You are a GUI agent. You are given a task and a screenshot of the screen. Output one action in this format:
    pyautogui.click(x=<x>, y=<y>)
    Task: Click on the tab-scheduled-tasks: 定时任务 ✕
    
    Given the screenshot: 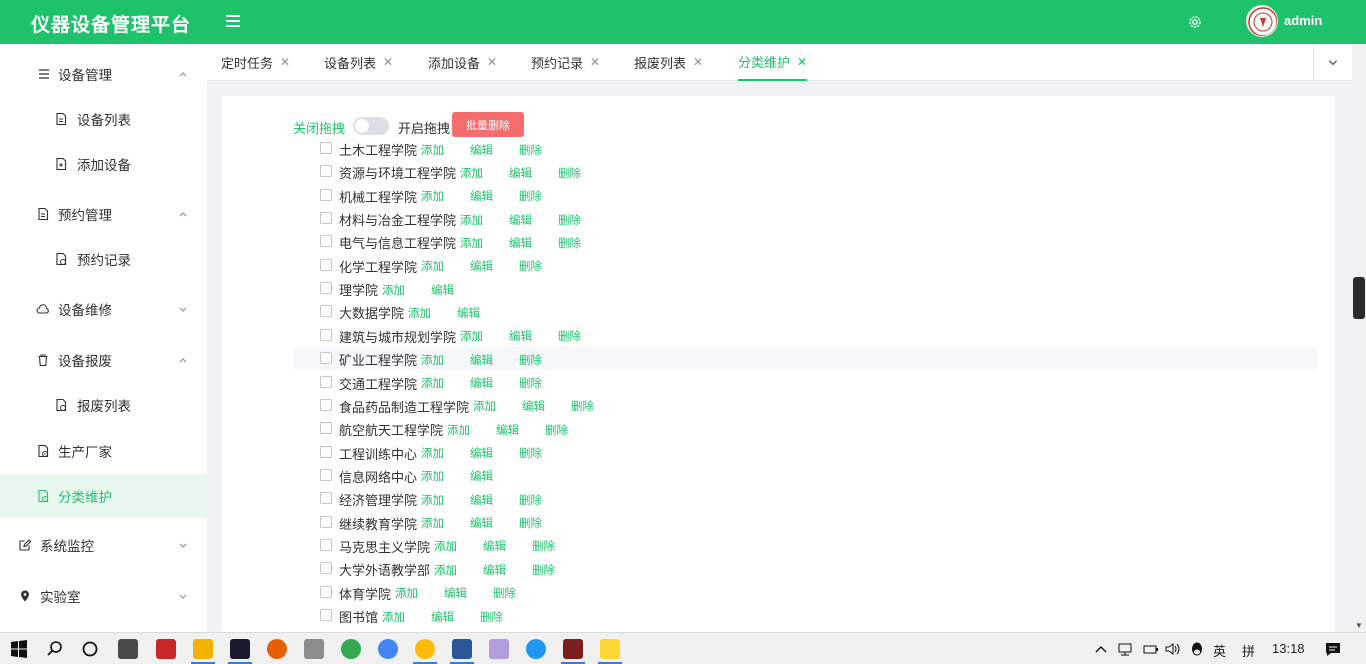 What is the action you would take?
    pyautogui.click(x=255, y=62)
    